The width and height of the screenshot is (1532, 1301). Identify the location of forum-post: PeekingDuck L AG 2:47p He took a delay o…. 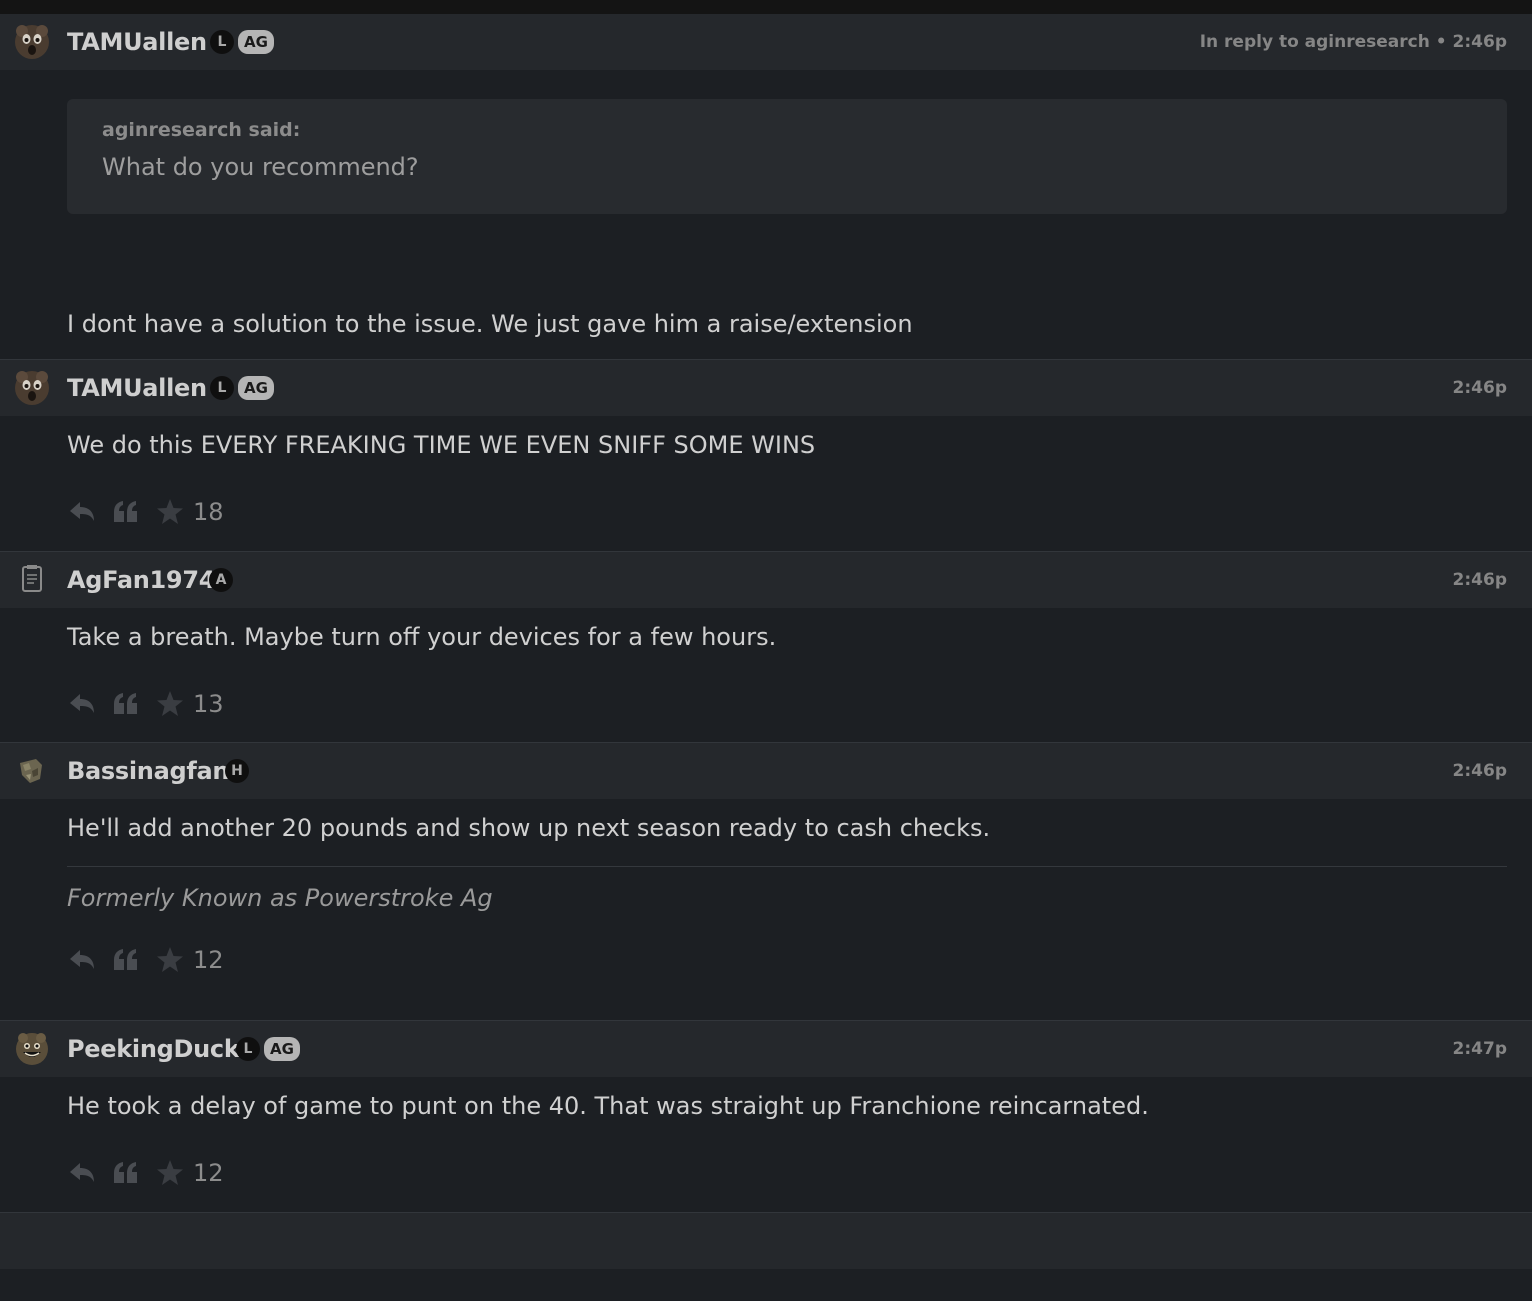
(766, 1117).